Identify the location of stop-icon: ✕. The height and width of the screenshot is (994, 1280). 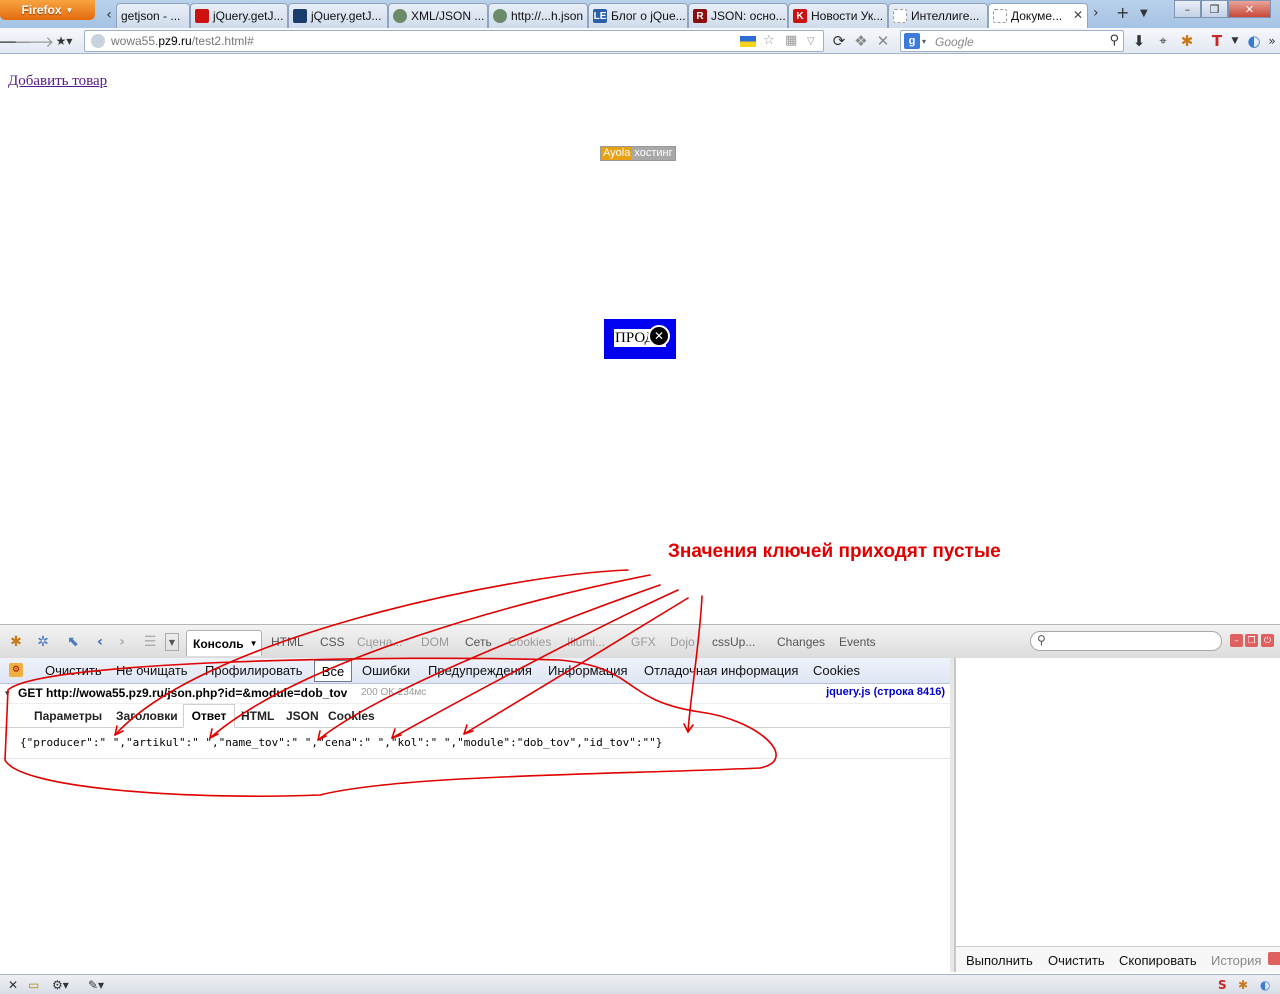
(883, 41).